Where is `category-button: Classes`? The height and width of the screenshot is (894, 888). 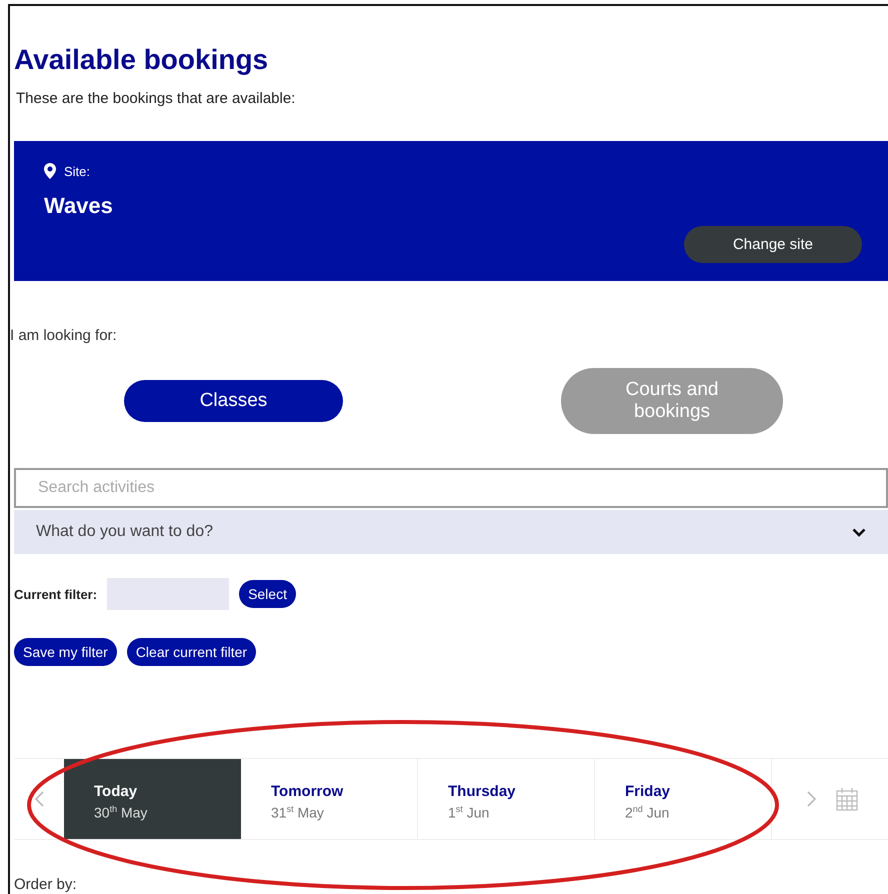
category-button: Classes is located at coordinates (233, 401).